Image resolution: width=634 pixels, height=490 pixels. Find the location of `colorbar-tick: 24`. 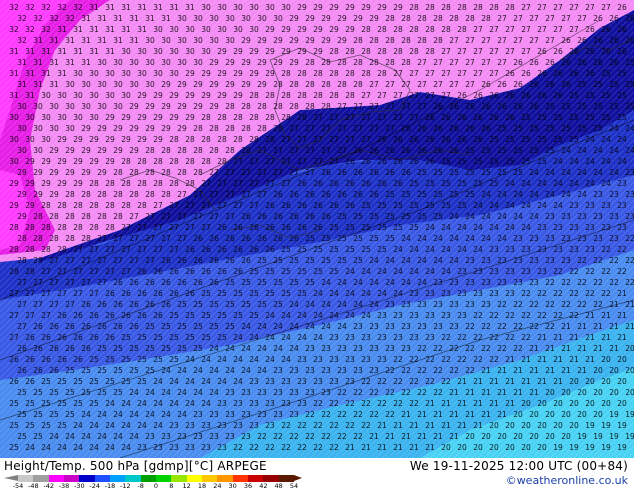

colorbar-tick: 24 is located at coordinates (217, 486).